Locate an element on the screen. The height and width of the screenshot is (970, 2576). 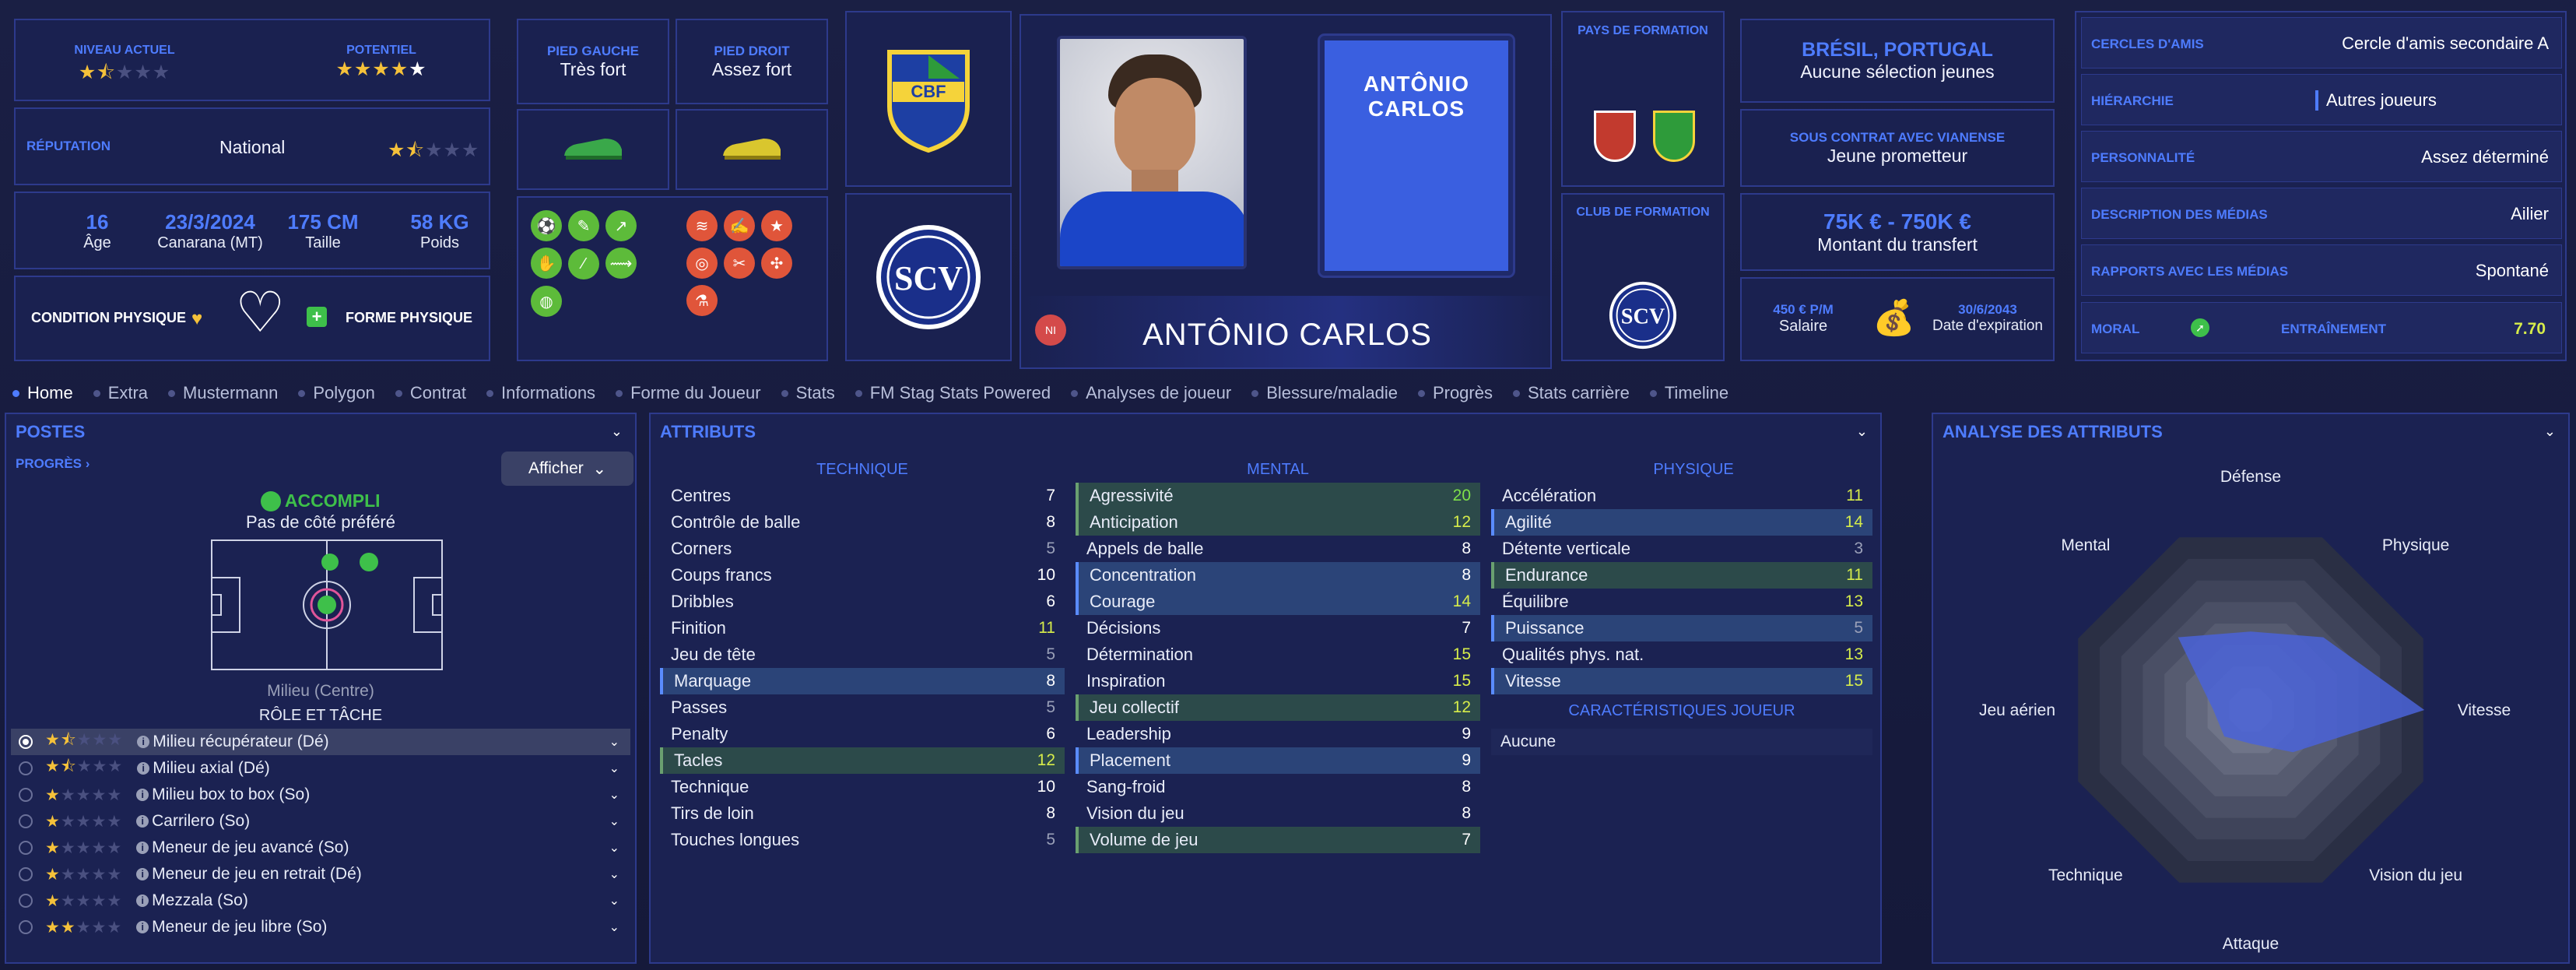
attribute-name: Tacles is located at coordinates (699, 760).